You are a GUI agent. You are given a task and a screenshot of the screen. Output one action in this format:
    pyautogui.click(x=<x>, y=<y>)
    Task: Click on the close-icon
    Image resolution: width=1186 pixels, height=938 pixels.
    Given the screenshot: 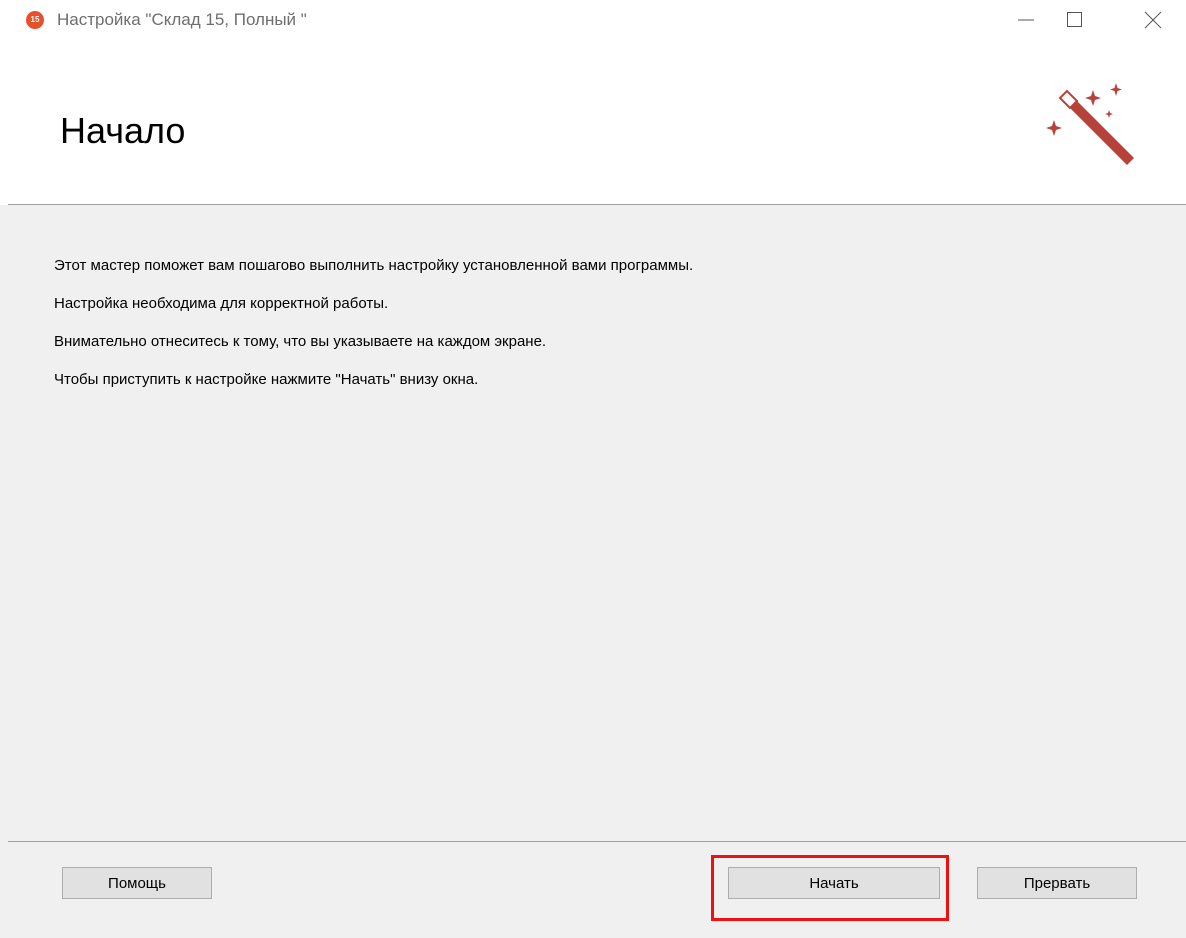 What is the action you would take?
    pyautogui.click(x=1153, y=20)
    